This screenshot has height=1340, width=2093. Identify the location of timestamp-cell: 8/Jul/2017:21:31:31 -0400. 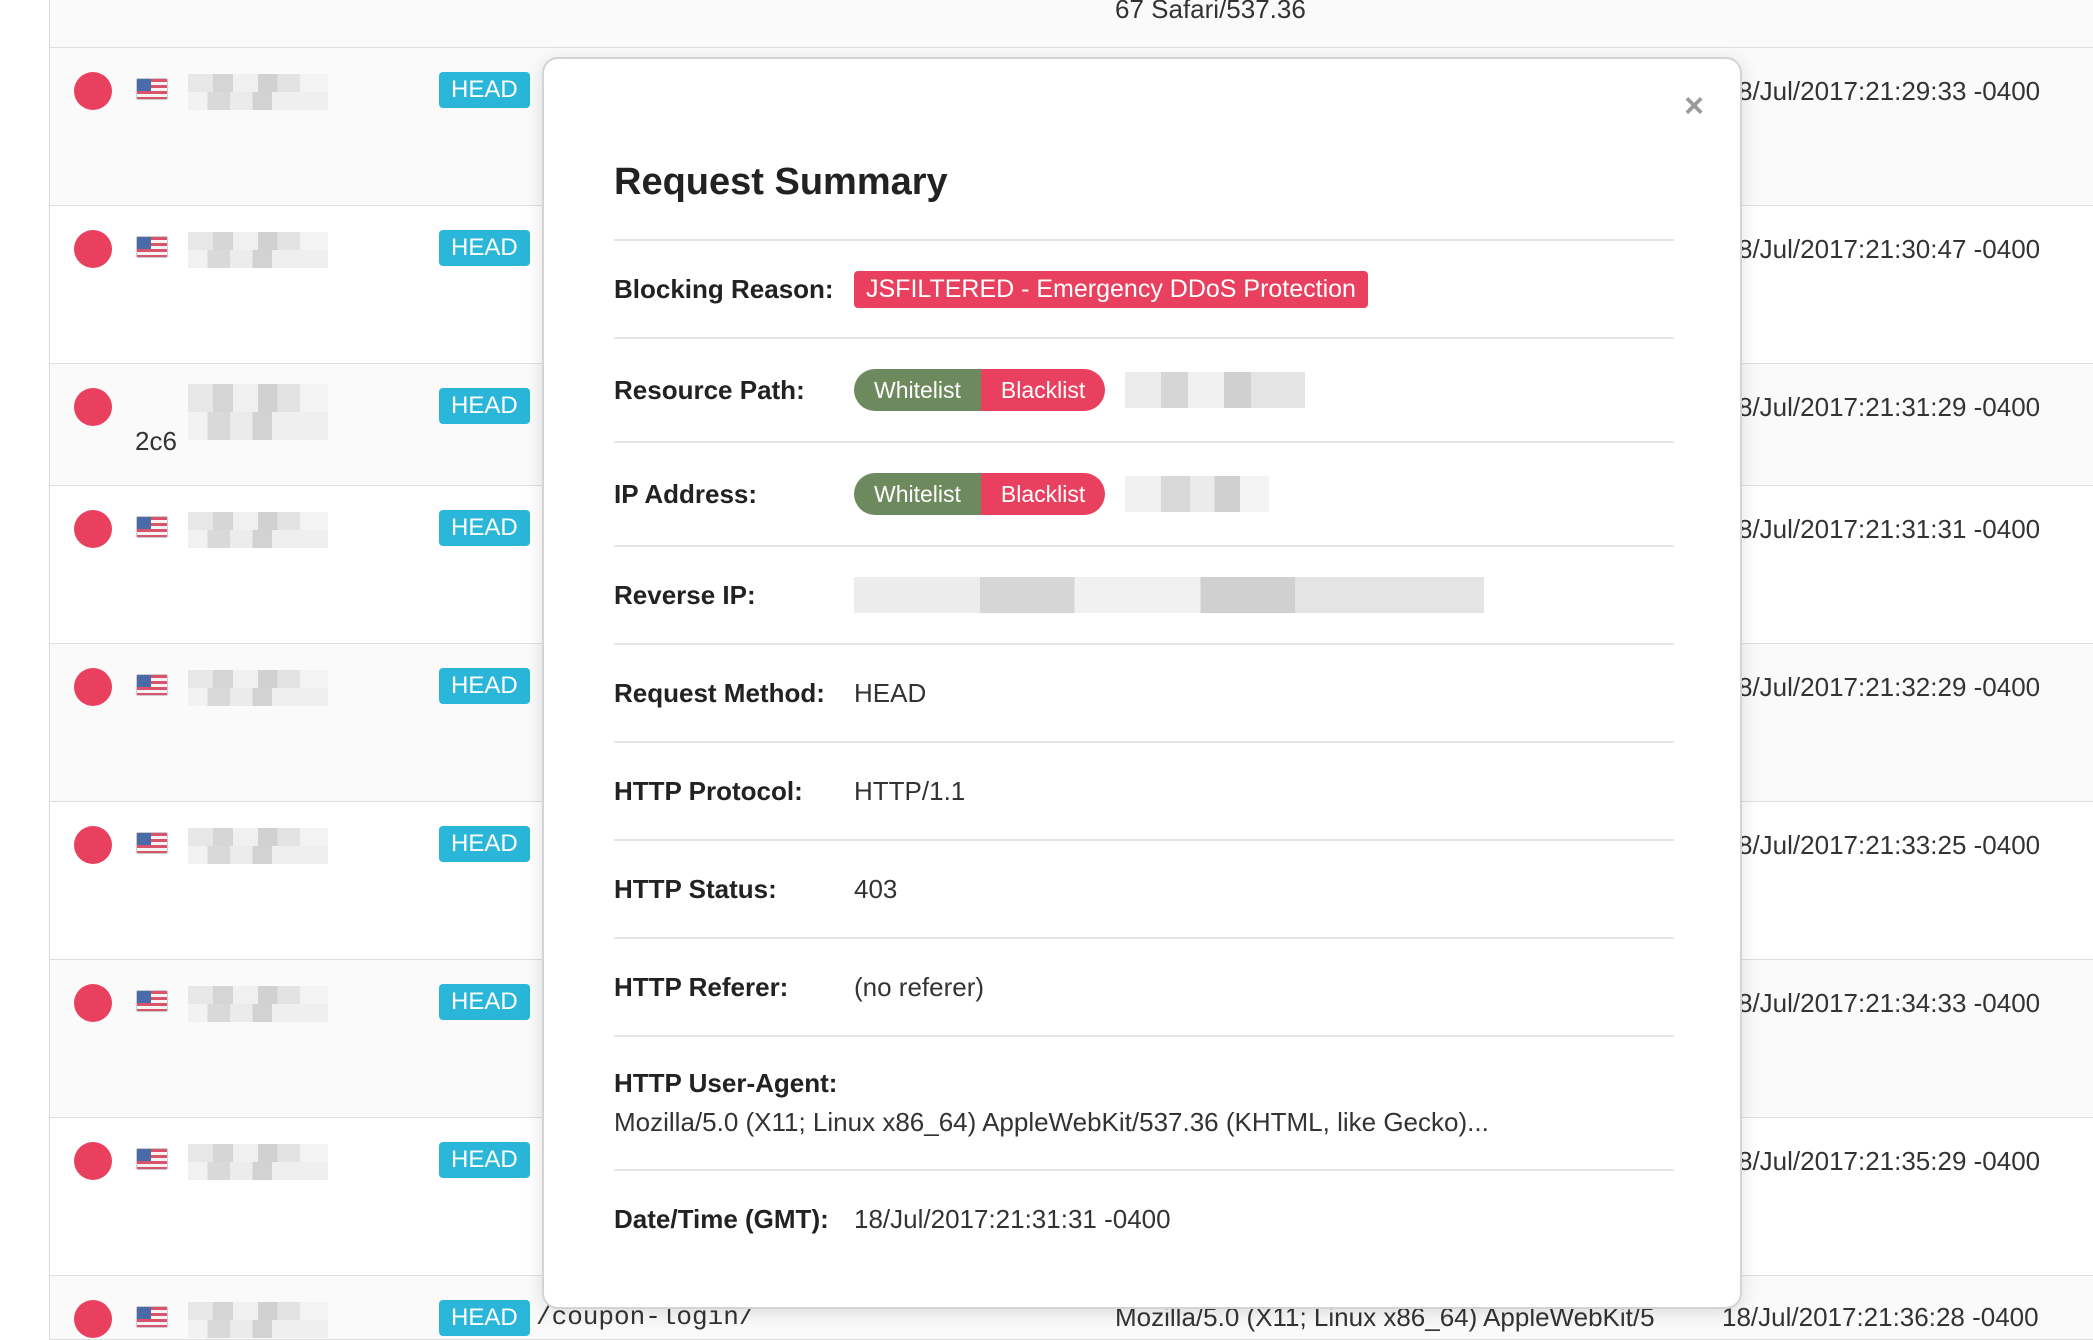
(1889, 529).